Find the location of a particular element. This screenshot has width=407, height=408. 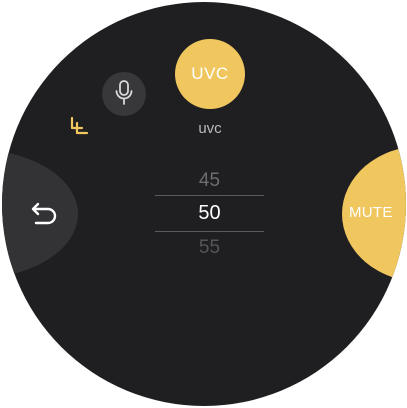

picker-top-divider is located at coordinates (209, 195).